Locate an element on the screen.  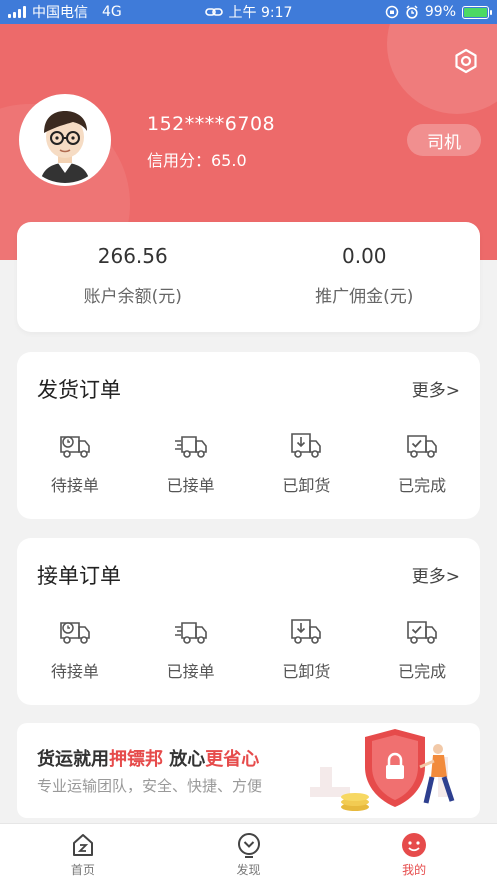
banner-highlight: 更省心 is located at coordinates (232, 759).